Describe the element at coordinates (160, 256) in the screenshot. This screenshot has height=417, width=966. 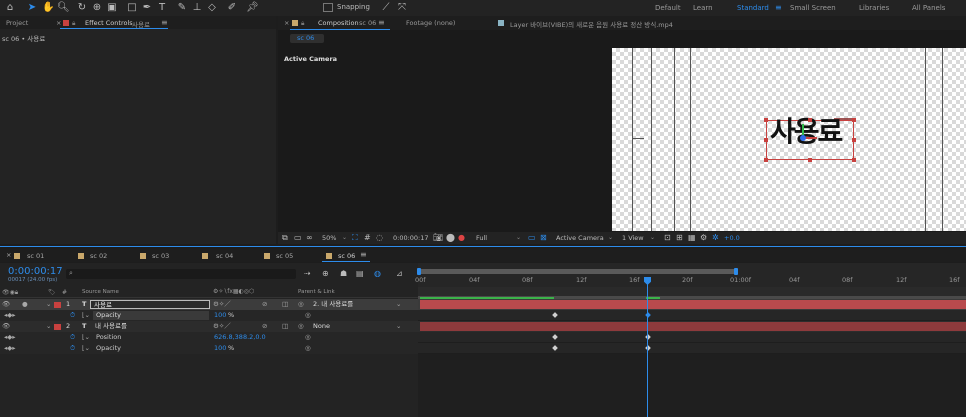
I see `timeline-tab-sc03: sc 03` at that location.